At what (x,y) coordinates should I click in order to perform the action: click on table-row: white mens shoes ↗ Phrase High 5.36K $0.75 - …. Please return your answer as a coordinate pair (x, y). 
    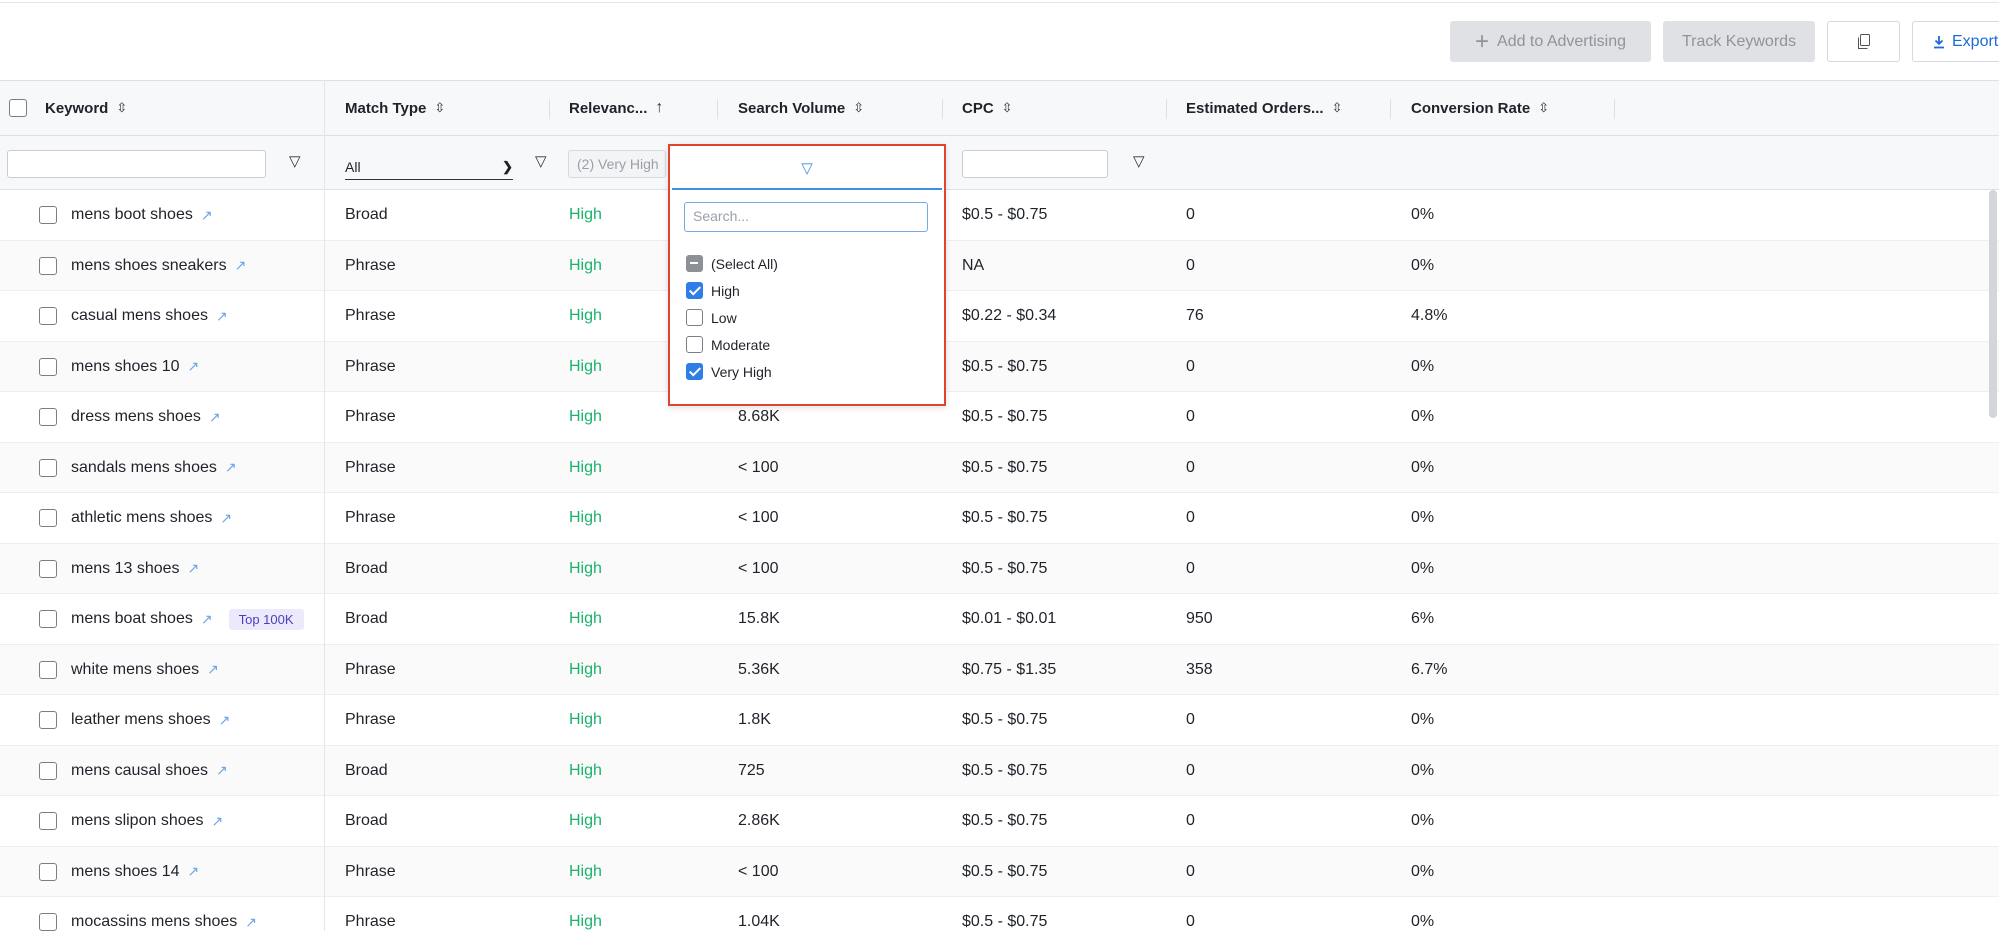
    Looking at the image, I should click on (999, 669).